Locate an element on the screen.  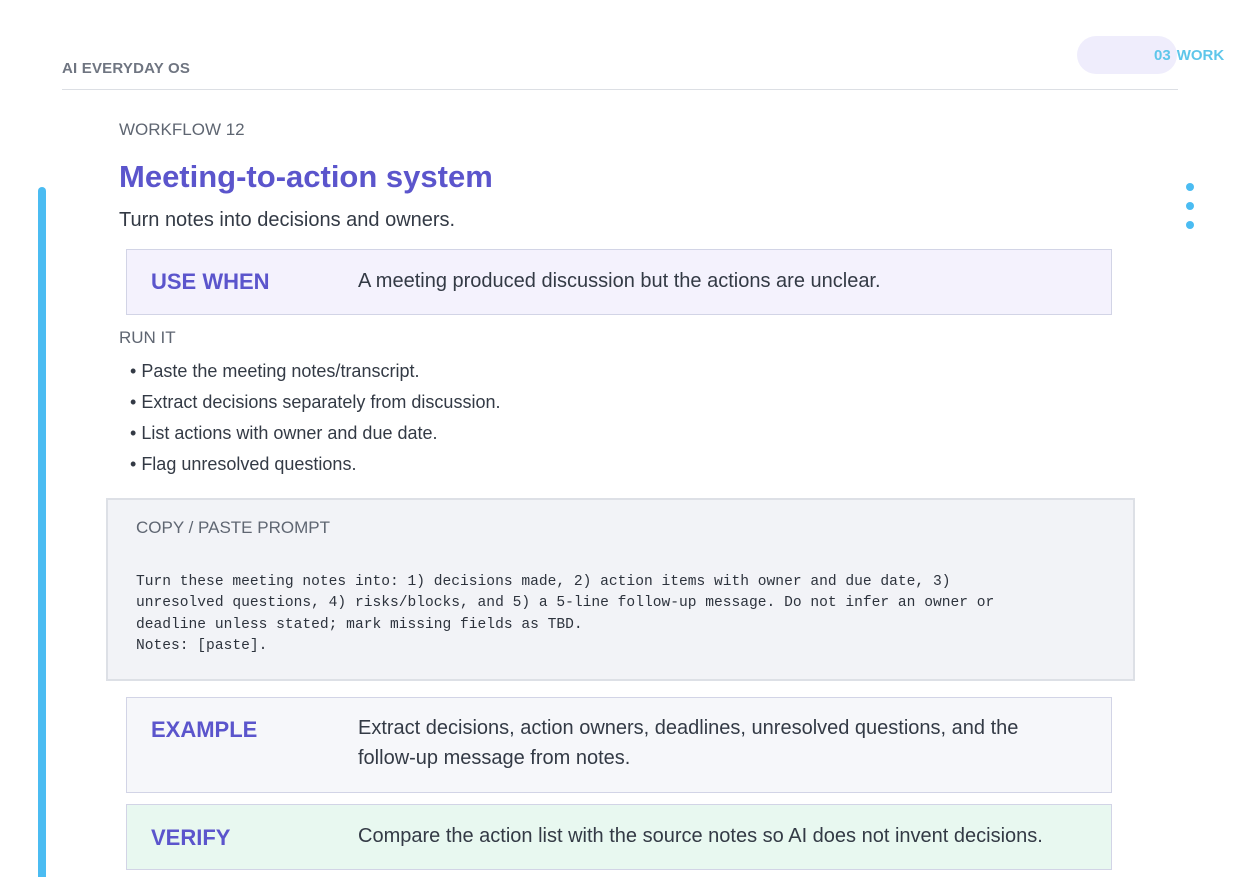
list-item: Paste the meeting notes/transcript. is located at coordinates (315, 371).